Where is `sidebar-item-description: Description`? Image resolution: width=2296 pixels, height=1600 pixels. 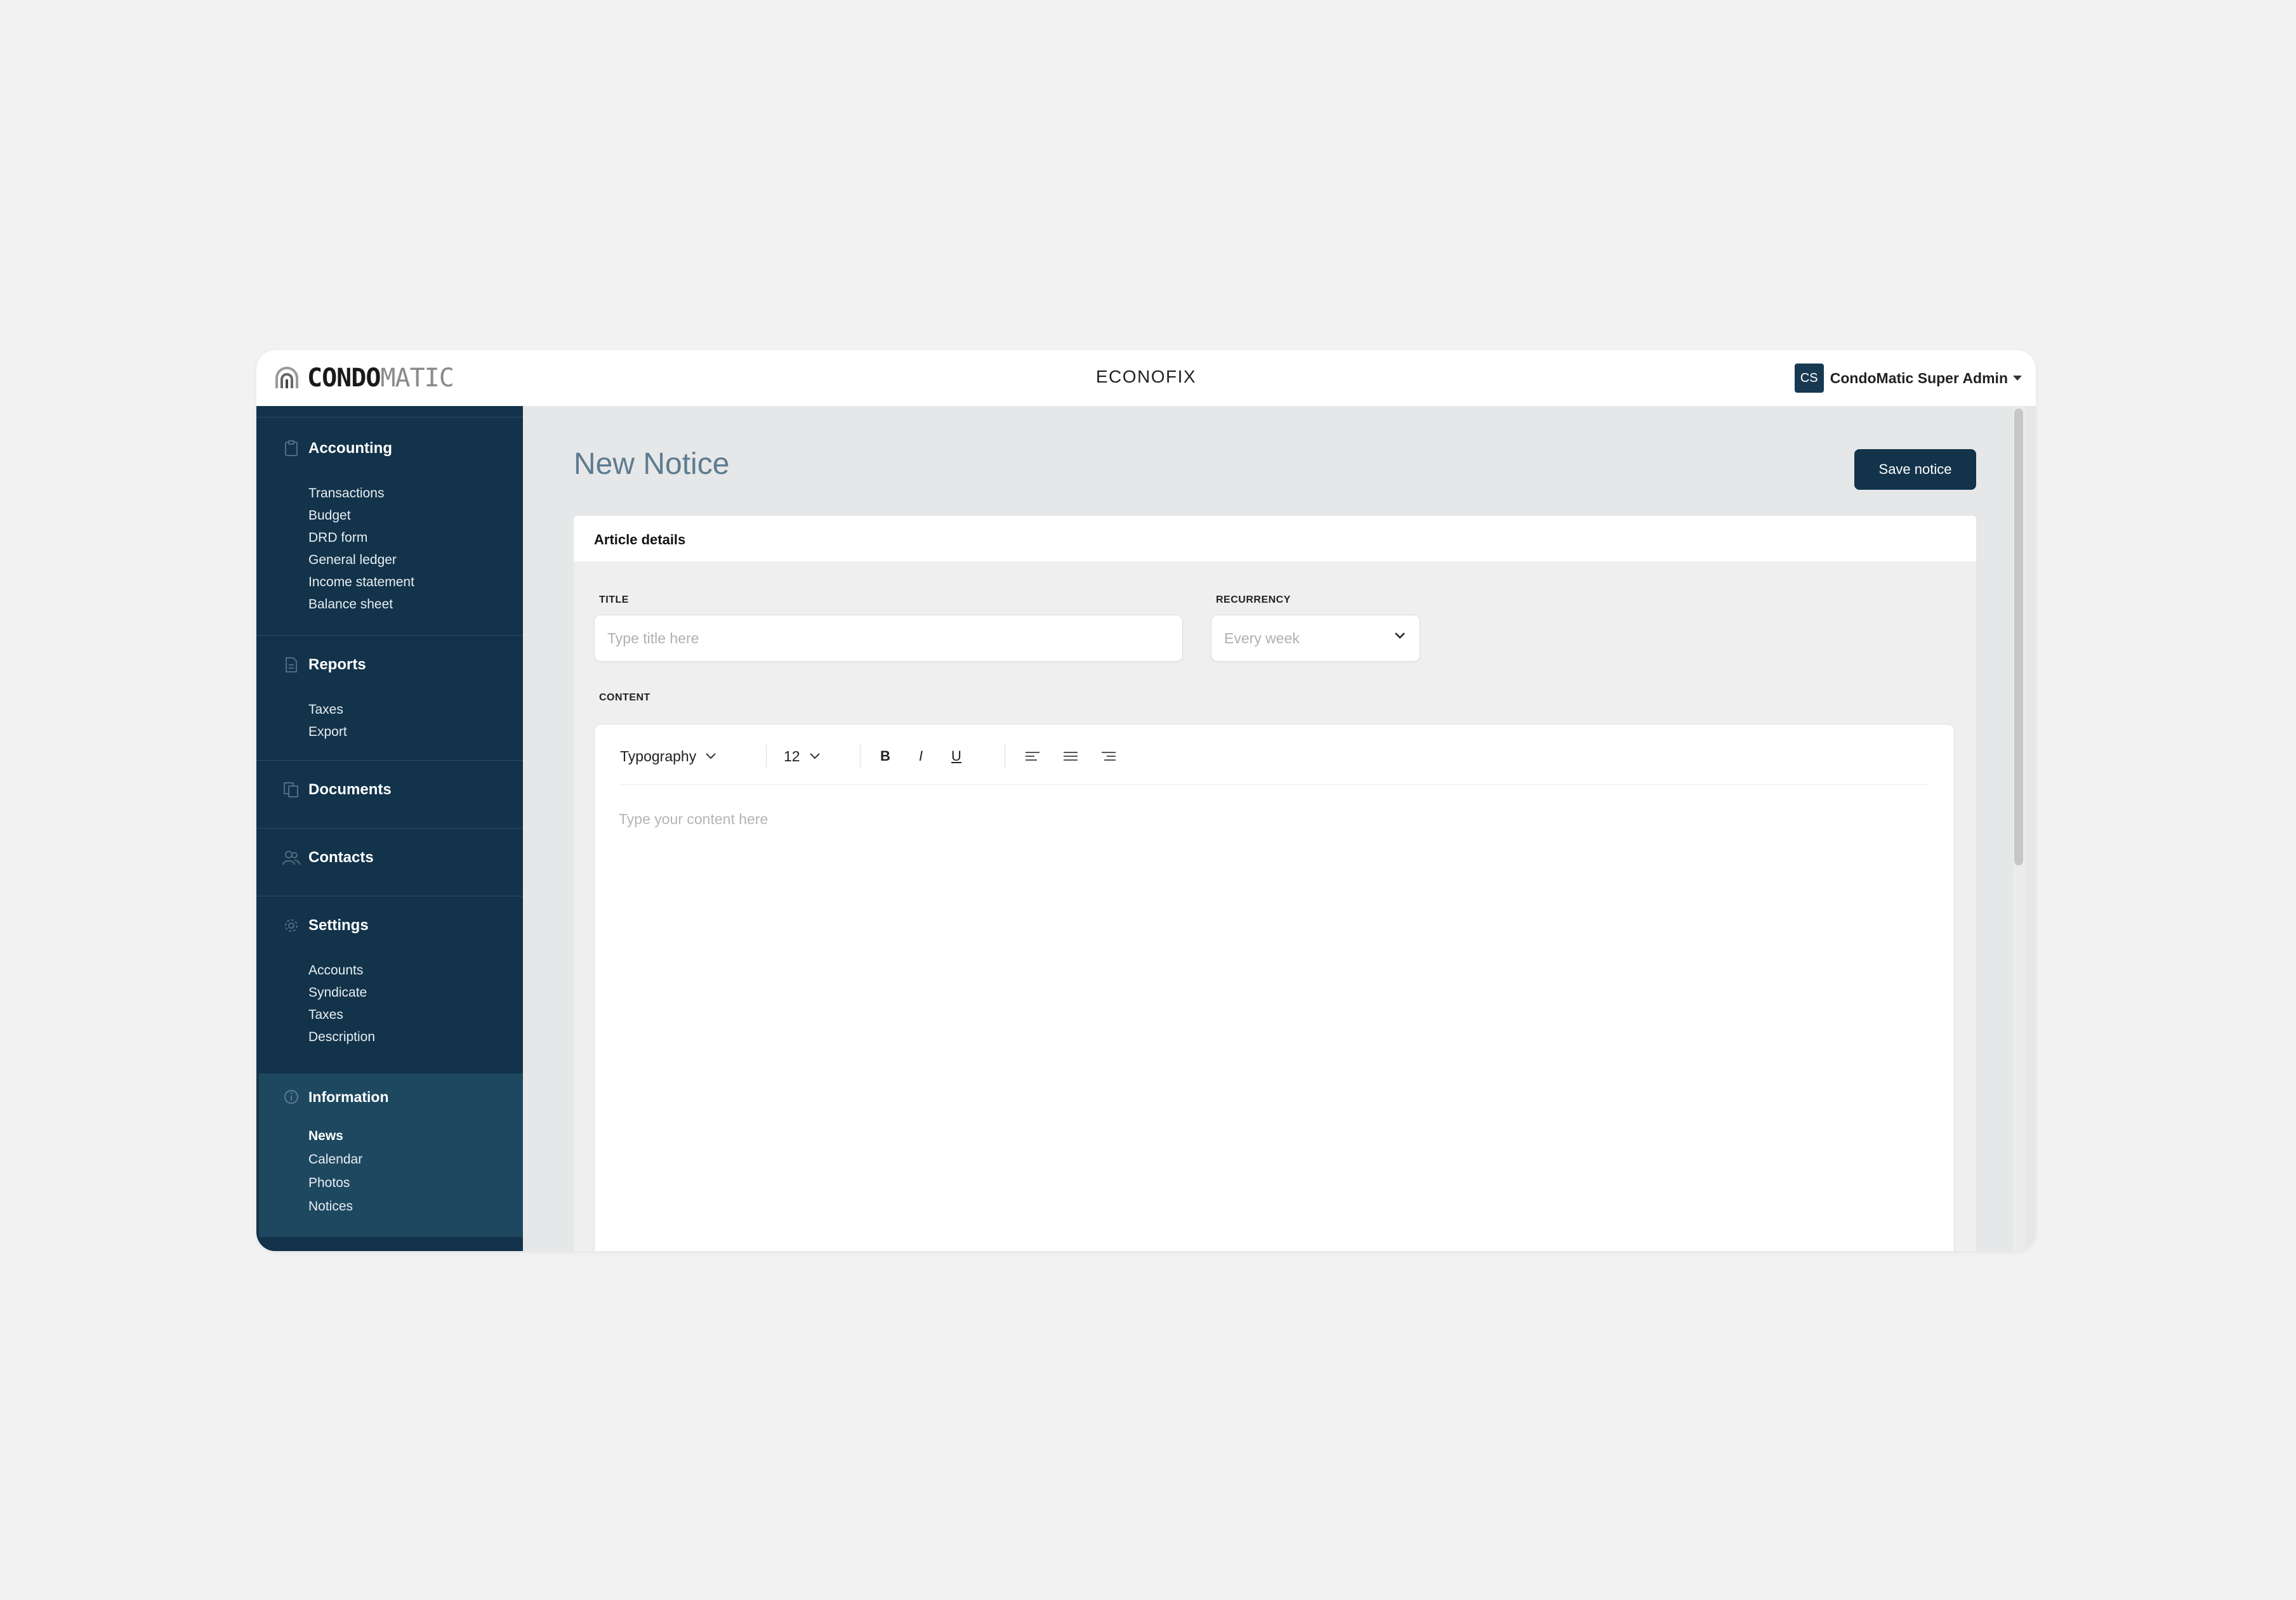 sidebar-item-description: Description is located at coordinates (342, 1037).